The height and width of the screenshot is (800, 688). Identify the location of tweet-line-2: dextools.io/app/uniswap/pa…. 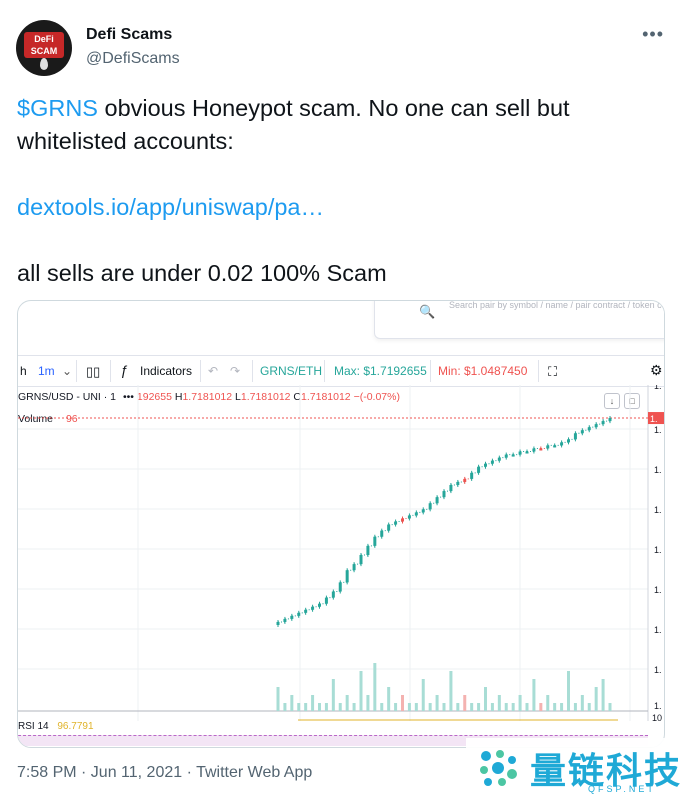
(337, 207).